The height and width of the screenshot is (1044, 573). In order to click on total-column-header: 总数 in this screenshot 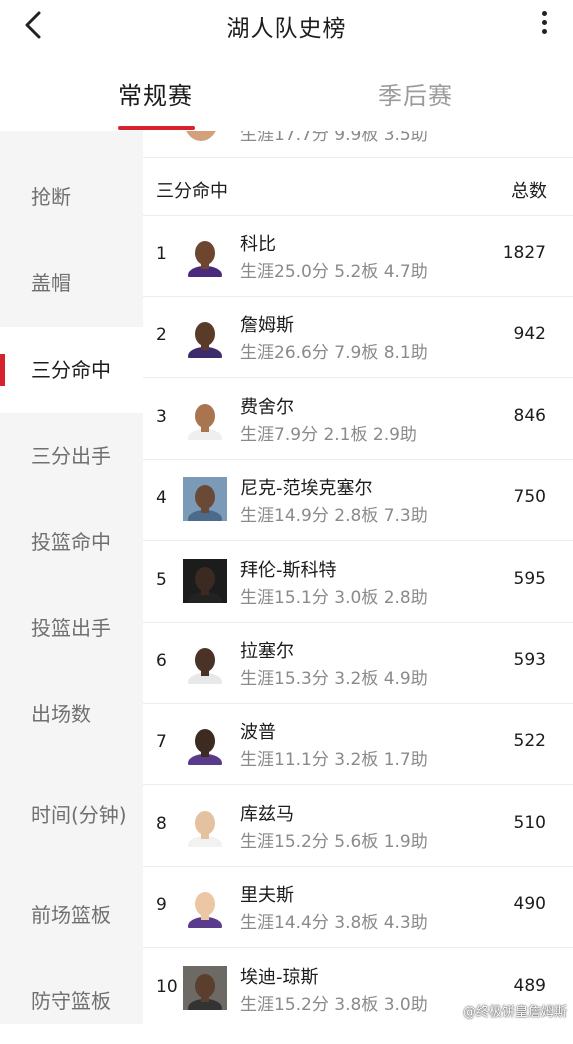, I will do `click(529, 191)`.